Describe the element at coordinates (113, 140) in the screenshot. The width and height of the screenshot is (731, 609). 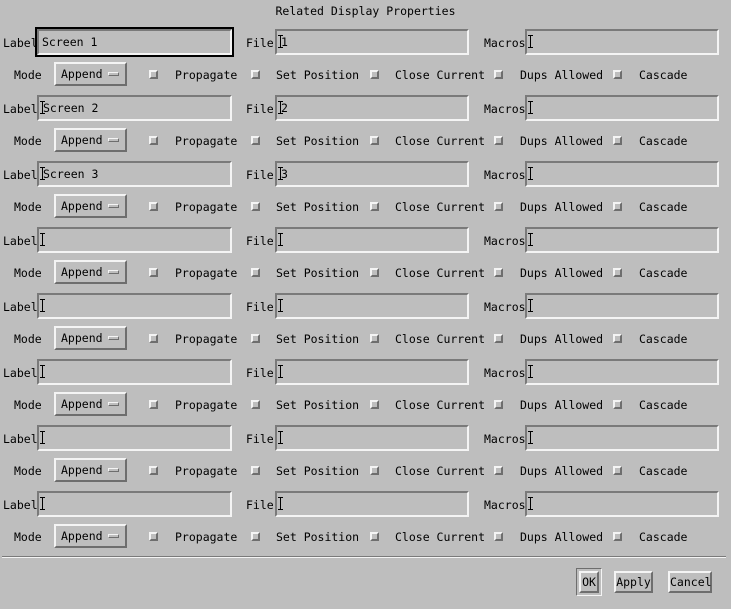
I see `option-menu-indicator-icon` at that location.